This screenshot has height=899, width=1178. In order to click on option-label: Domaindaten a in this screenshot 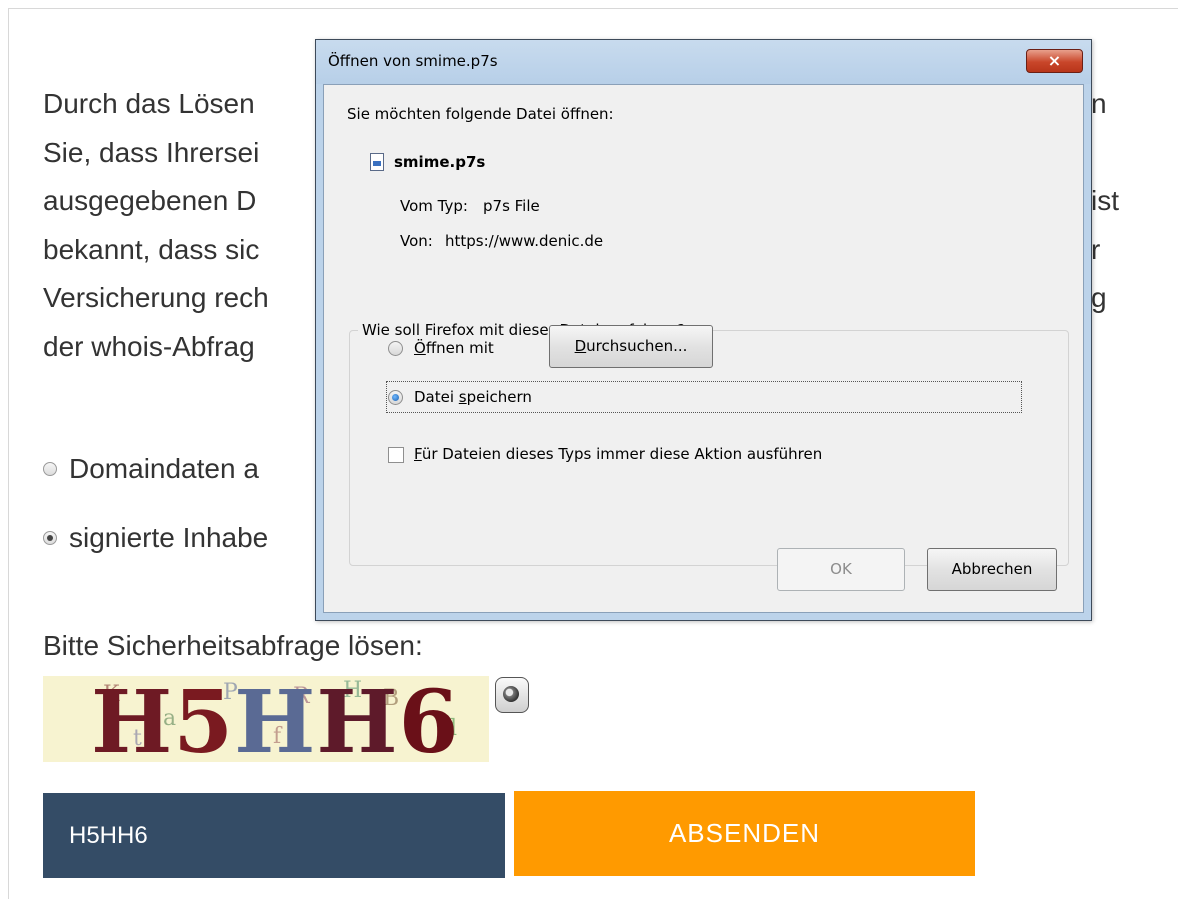, I will do `click(164, 468)`.